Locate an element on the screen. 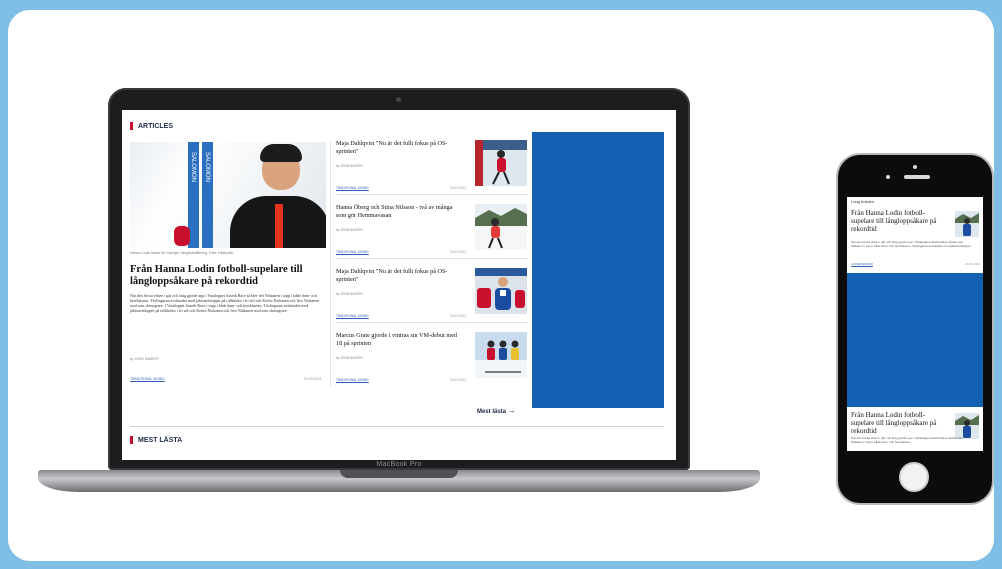 The width and height of the screenshot is (1002, 569). image-strip-preview is located at coordinates (397, 457).